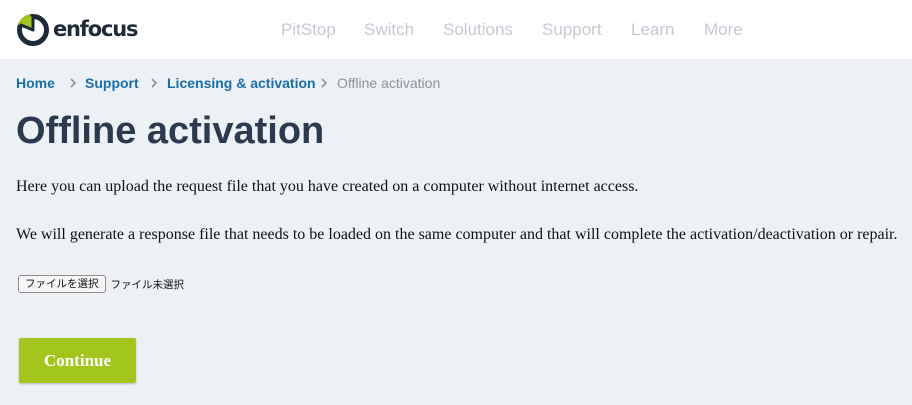  Describe the element at coordinates (723, 30) in the screenshot. I see `nav-more: More` at that location.